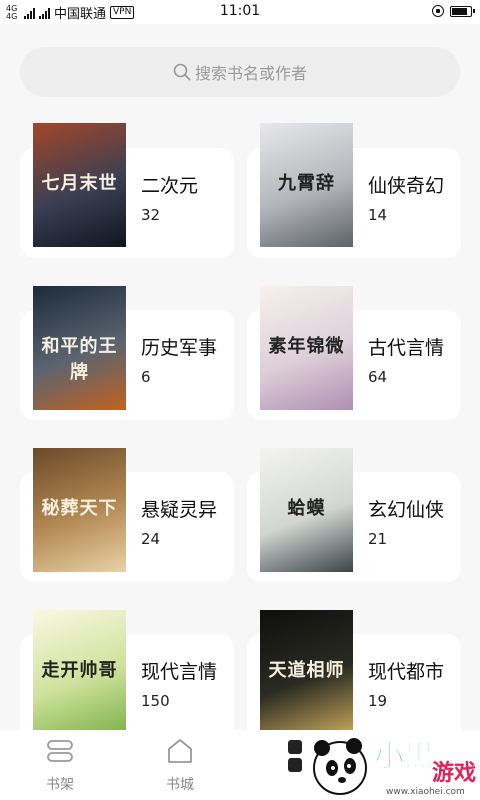  Describe the element at coordinates (170, 186) in the screenshot. I see `category-name: 二次元` at that location.